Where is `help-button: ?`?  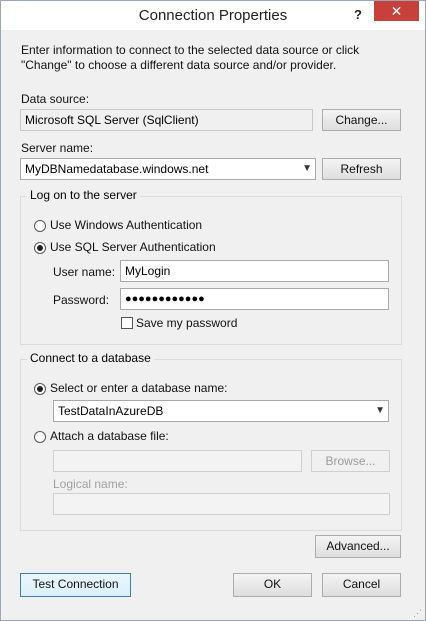
help-button: ? is located at coordinates (358, 15).